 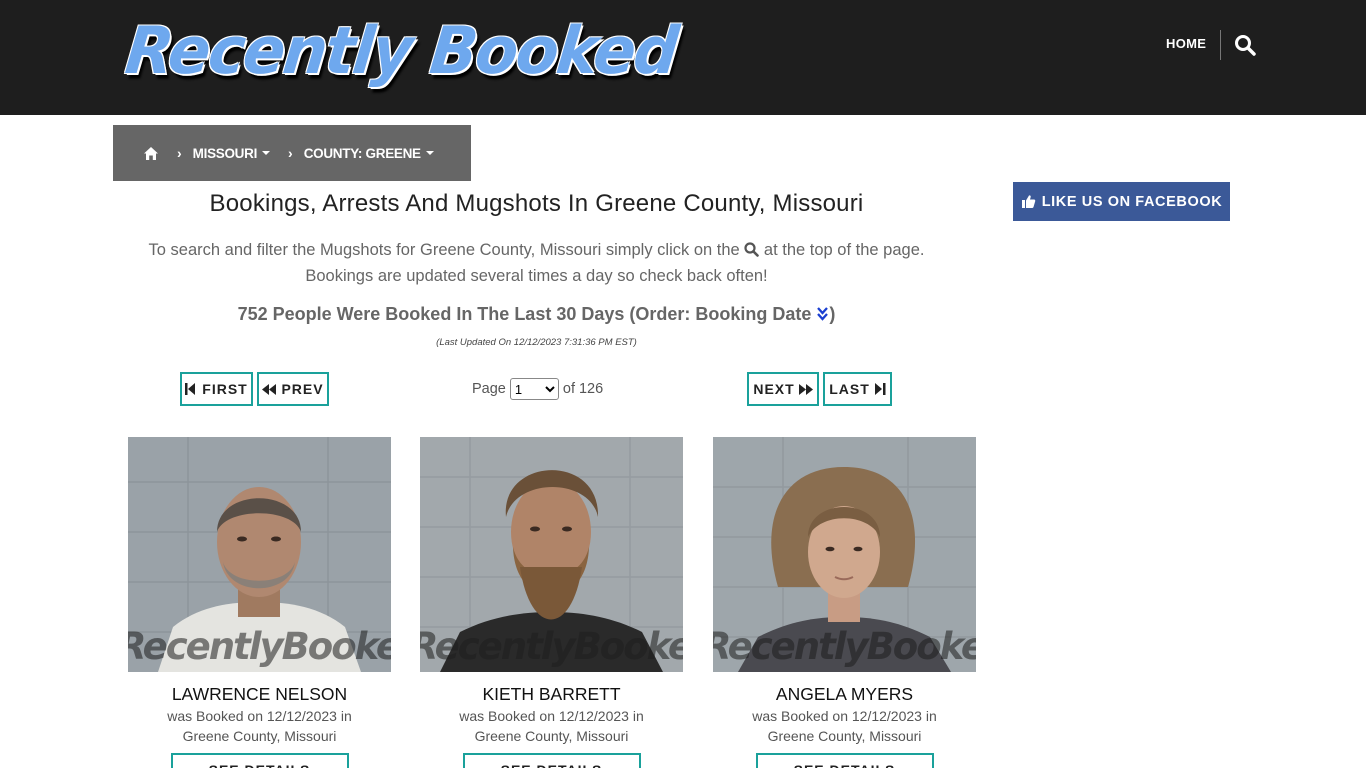 I want to click on page-select: 1, so click(x=534, y=389).